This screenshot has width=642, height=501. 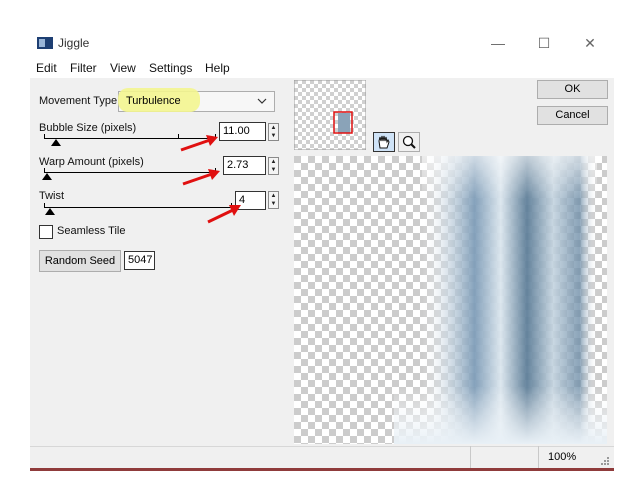 What do you see at coordinates (45, 43) in the screenshot?
I see `app-icon` at bounding box center [45, 43].